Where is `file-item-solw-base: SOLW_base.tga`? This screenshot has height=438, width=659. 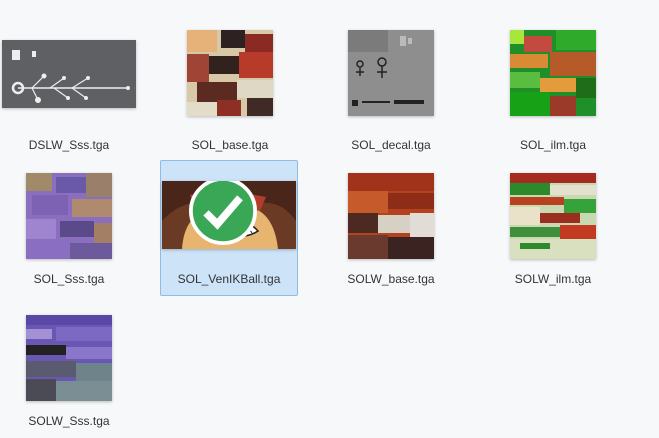 file-item-solw-base: SOLW_base.tga is located at coordinates (391, 228).